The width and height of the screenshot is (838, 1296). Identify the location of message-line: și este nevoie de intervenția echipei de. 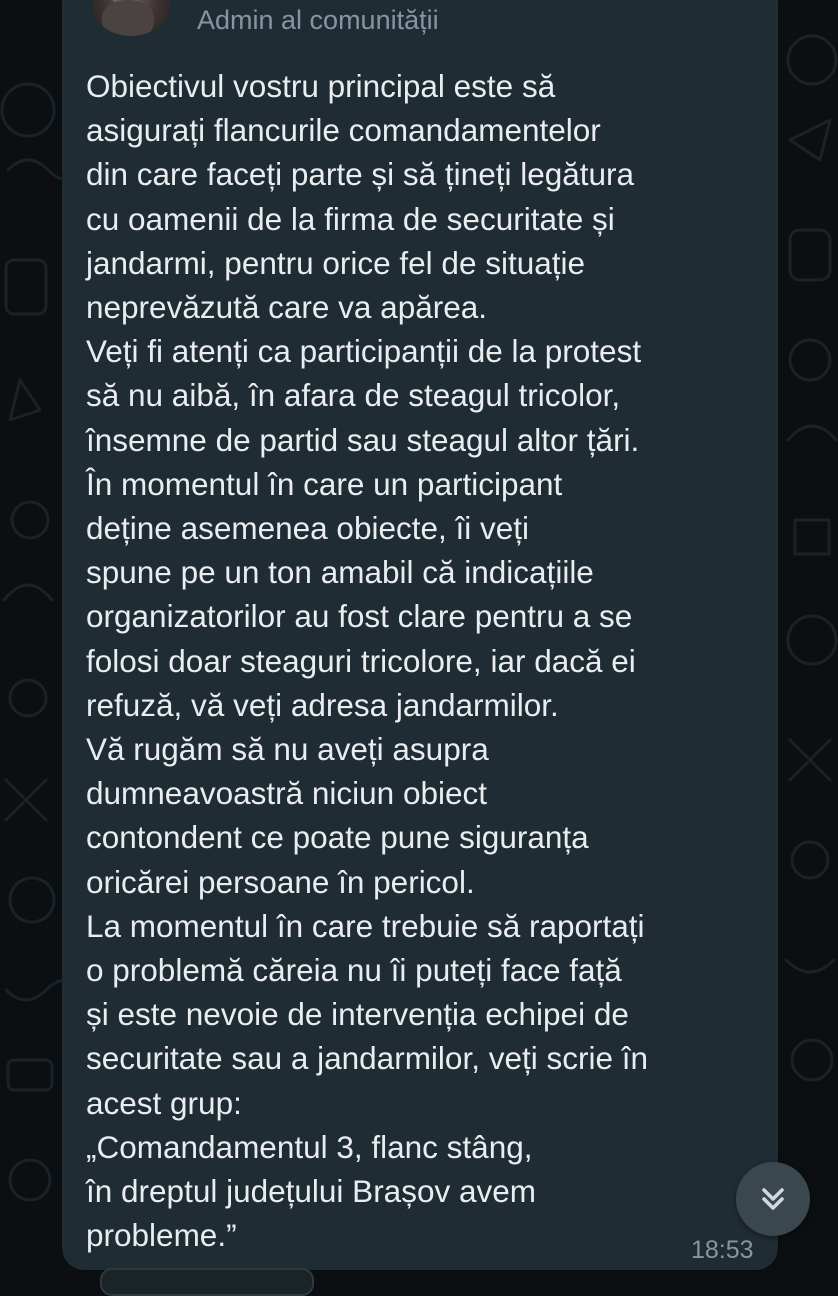
(357, 1014).